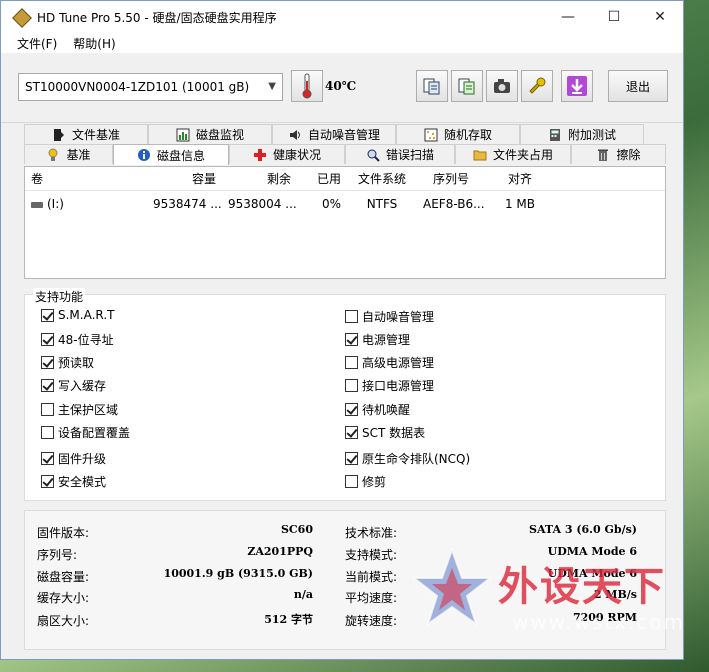  I want to click on feature-checkbox: 设备配置覆盖, so click(85, 432).